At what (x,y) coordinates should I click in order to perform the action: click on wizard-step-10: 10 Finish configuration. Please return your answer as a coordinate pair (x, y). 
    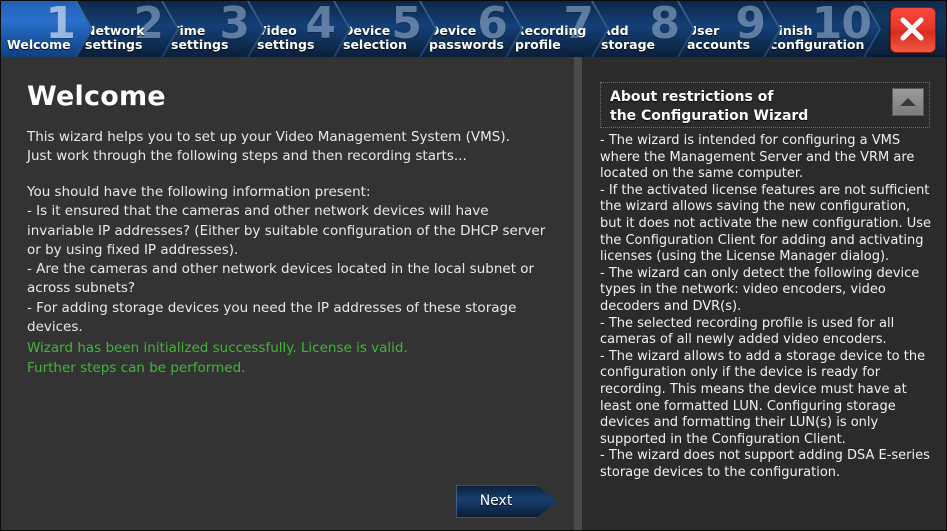
    Looking at the image, I should click on (823, 29).